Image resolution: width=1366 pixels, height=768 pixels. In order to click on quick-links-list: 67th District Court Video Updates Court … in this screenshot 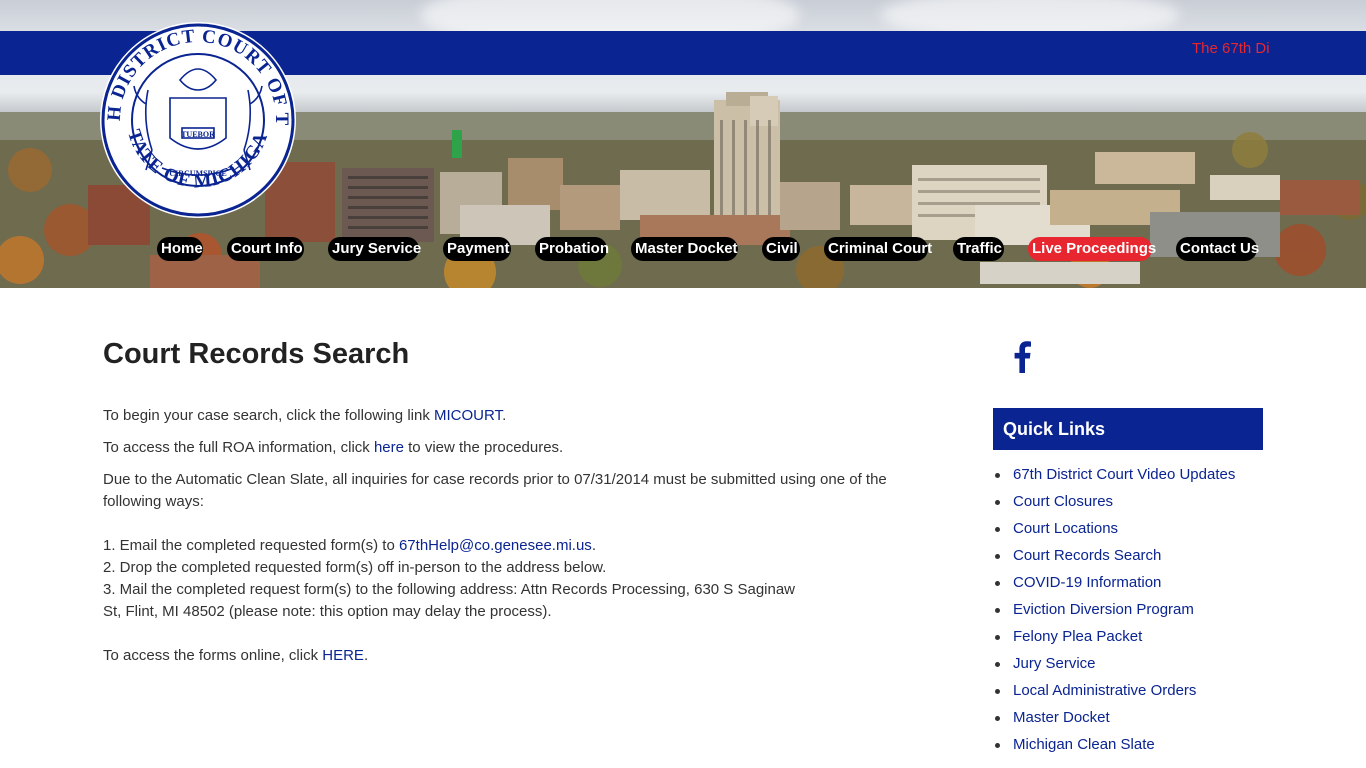, I will do `click(1133, 612)`.